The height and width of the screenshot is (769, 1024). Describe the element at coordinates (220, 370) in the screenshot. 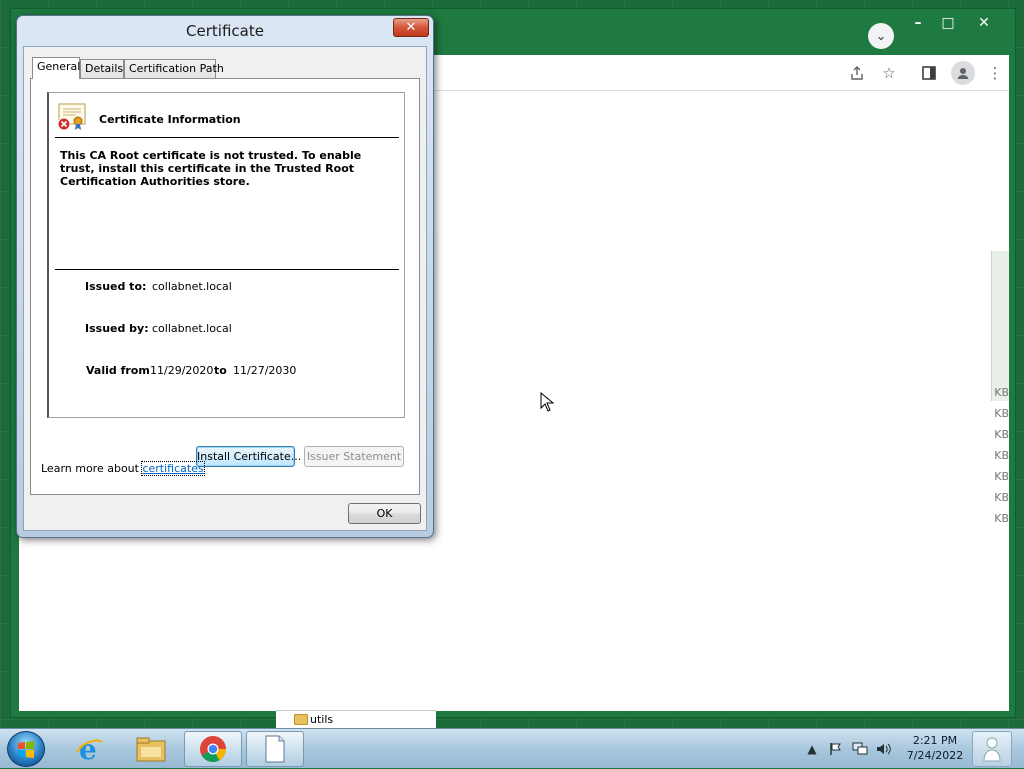

I see `valid-to-label: to` at that location.